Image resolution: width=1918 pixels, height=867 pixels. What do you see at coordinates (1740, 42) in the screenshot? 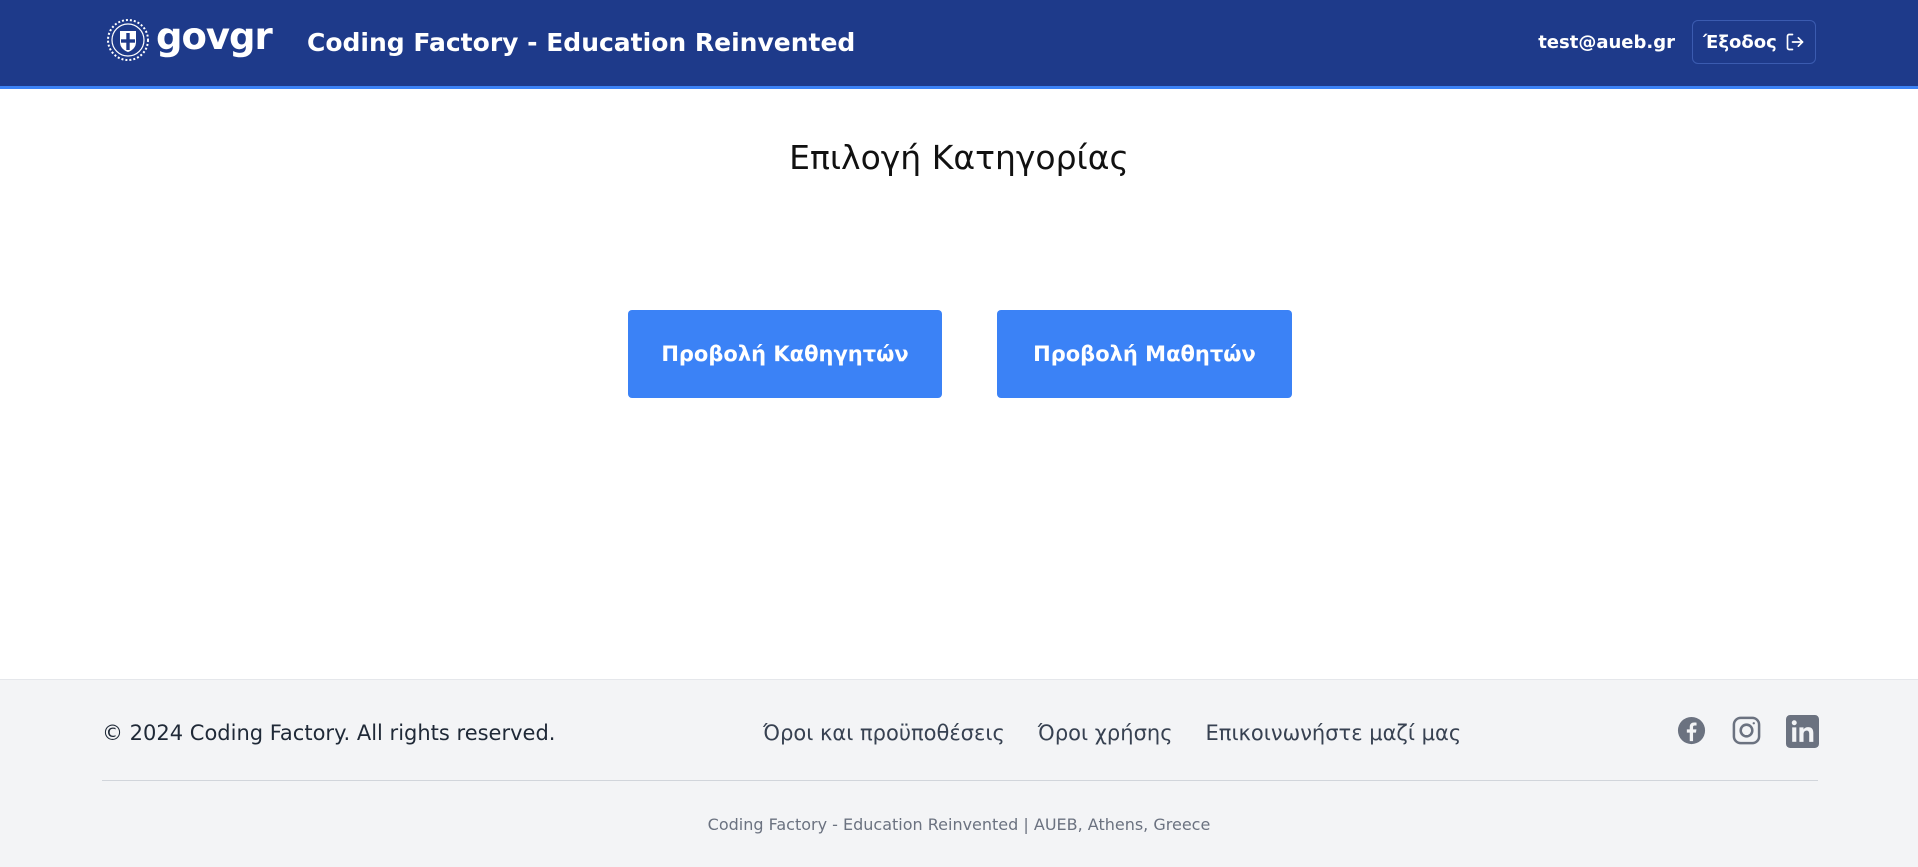
I see `logout-label: Έξοδος` at bounding box center [1740, 42].